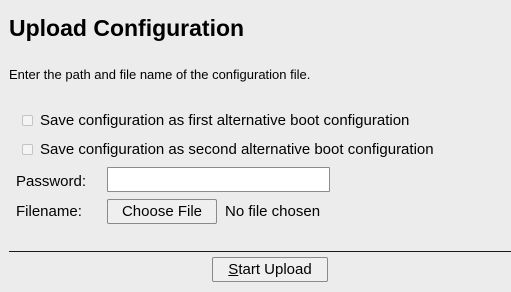  What do you see at coordinates (273, 211) in the screenshot?
I see `file-status-text: No file chosen` at bounding box center [273, 211].